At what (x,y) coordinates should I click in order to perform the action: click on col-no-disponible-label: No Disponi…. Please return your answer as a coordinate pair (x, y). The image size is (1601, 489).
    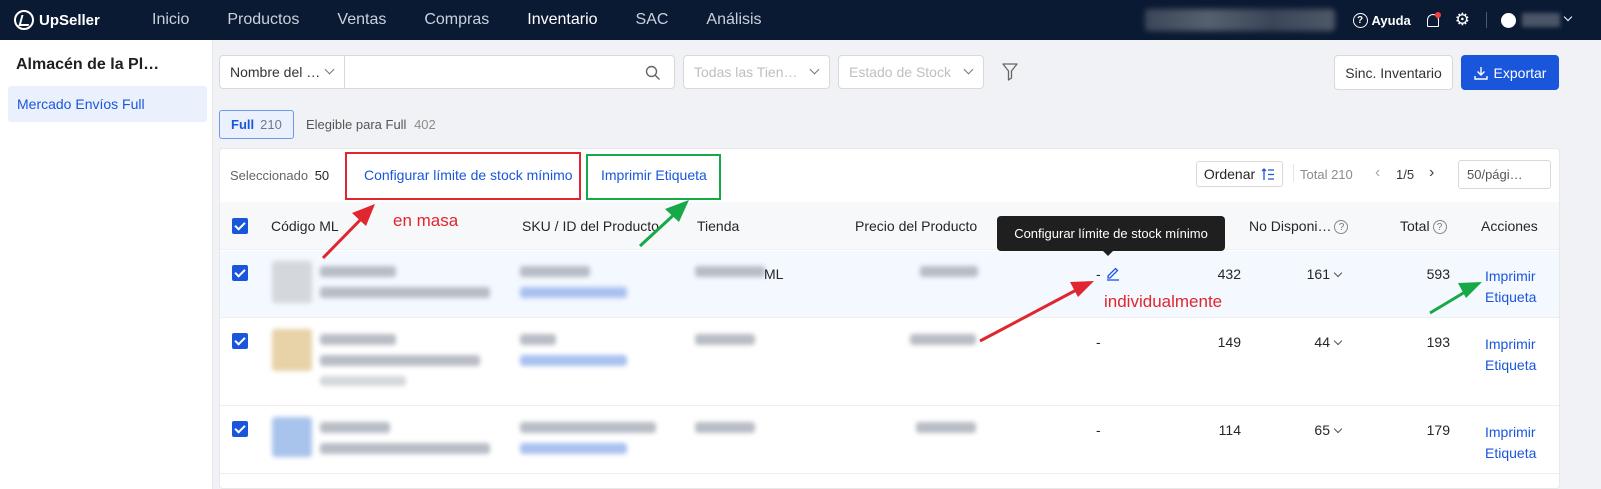
    Looking at the image, I should click on (1290, 226).